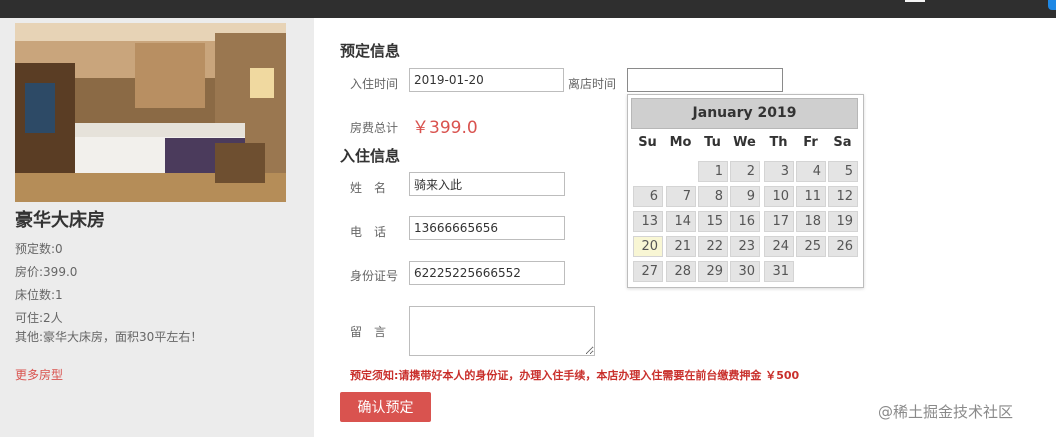 This screenshot has width=1056, height=437. I want to click on room-detail-capacity: 可住:2人, so click(39, 318).